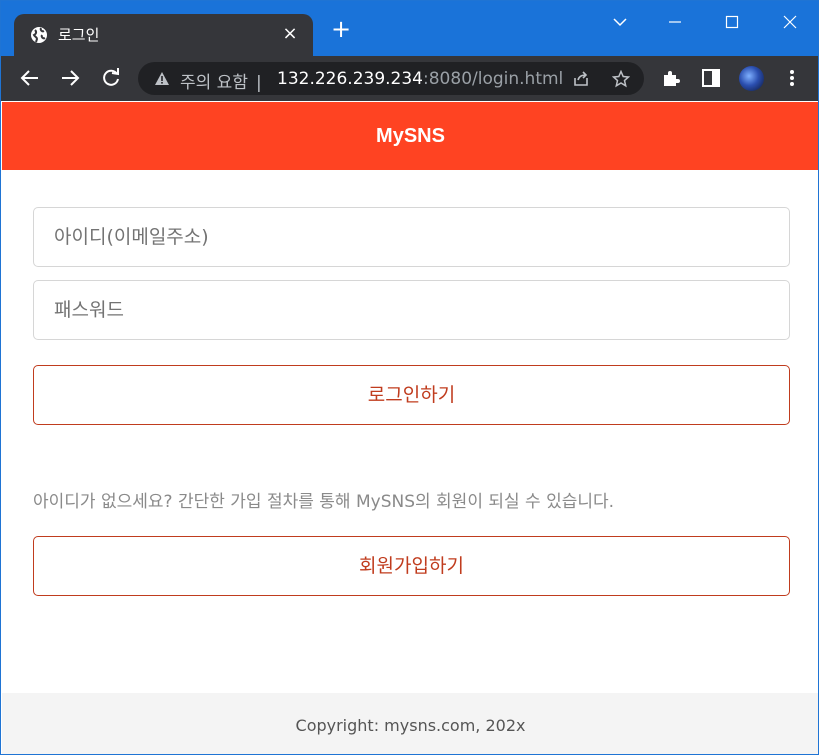  I want to click on id-input, so click(411, 237).